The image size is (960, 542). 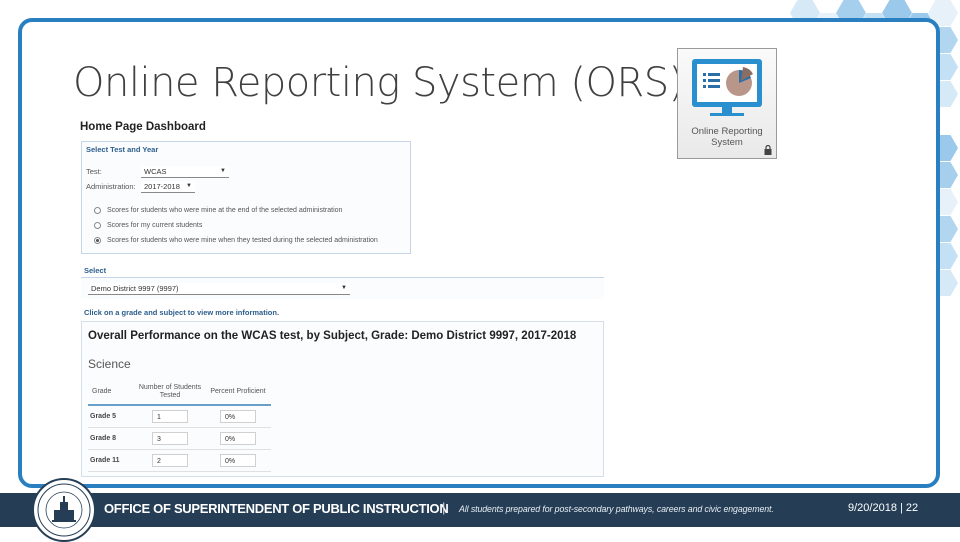 What do you see at coordinates (768, 150) in the screenshot?
I see `lock-icon` at bounding box center [768, 150].